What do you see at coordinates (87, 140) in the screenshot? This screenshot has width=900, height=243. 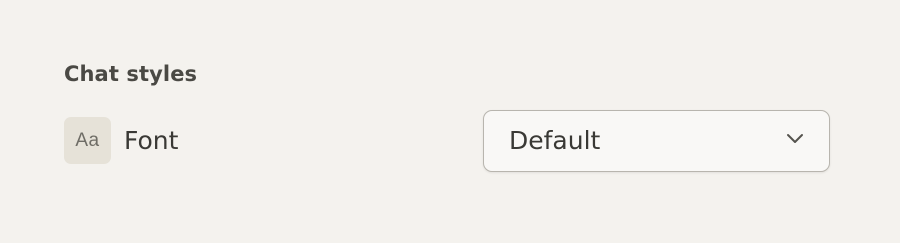 I see `font-icon: Aa` at bounding box center [87, 140].